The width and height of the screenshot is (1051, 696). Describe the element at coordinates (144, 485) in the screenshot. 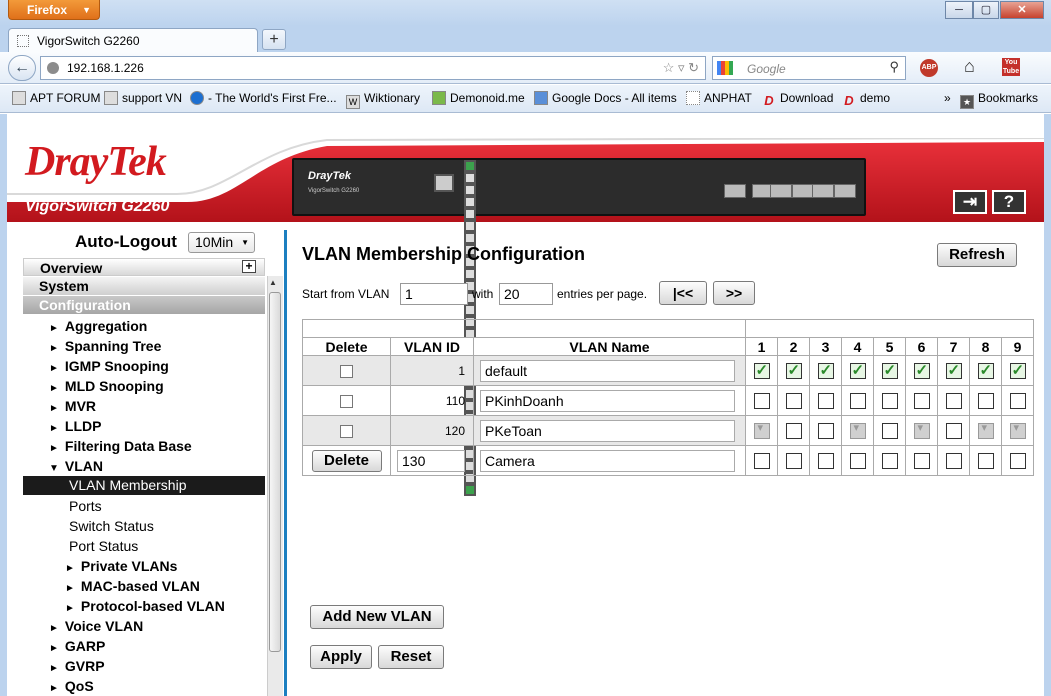

I see `sidebar-item-vlan-membership: VLAN Membership` at that location.